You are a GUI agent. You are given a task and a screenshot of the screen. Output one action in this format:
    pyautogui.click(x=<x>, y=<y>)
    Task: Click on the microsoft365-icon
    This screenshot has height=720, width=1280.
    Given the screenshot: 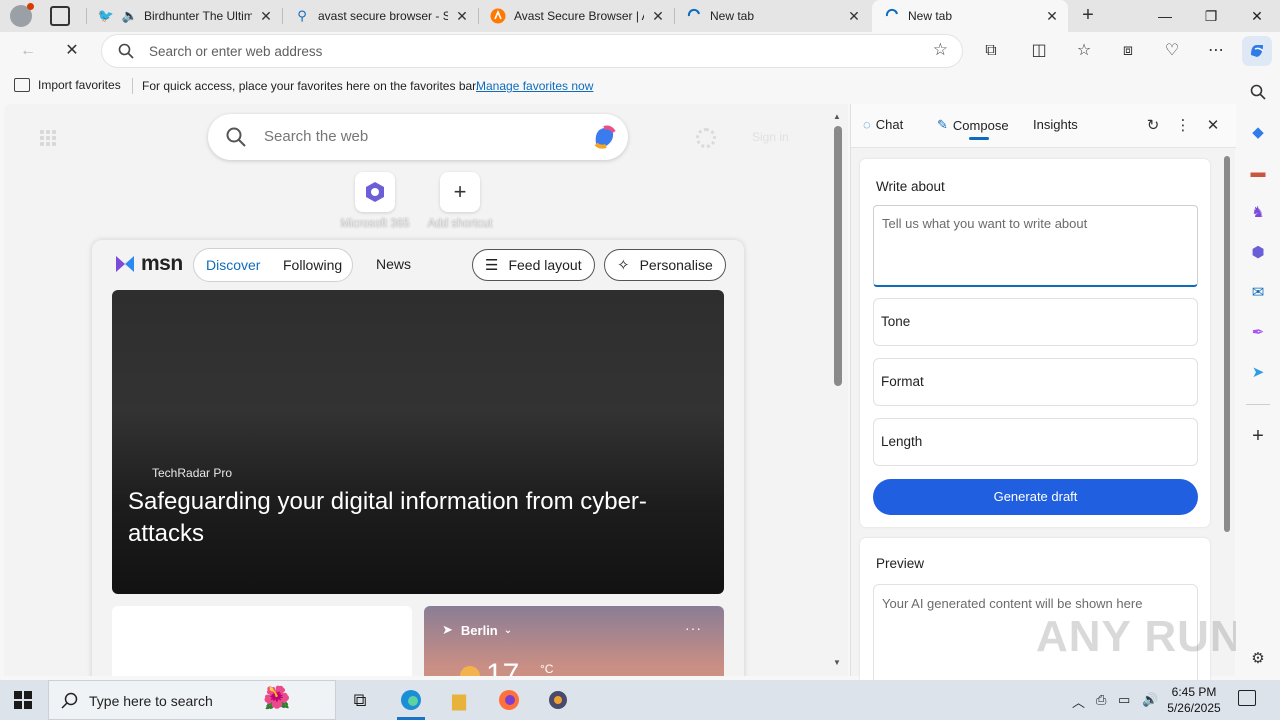 What is the action you would take?
    pyautogui.click(x=375, y=192)
    